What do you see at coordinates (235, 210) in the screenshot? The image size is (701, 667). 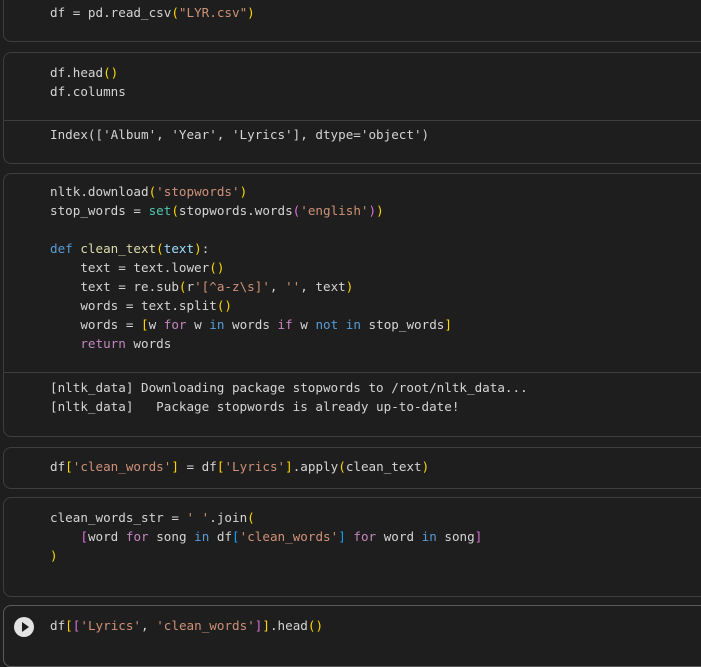 I see `code-token: stopwords.words` at bounding box center [235, 210].